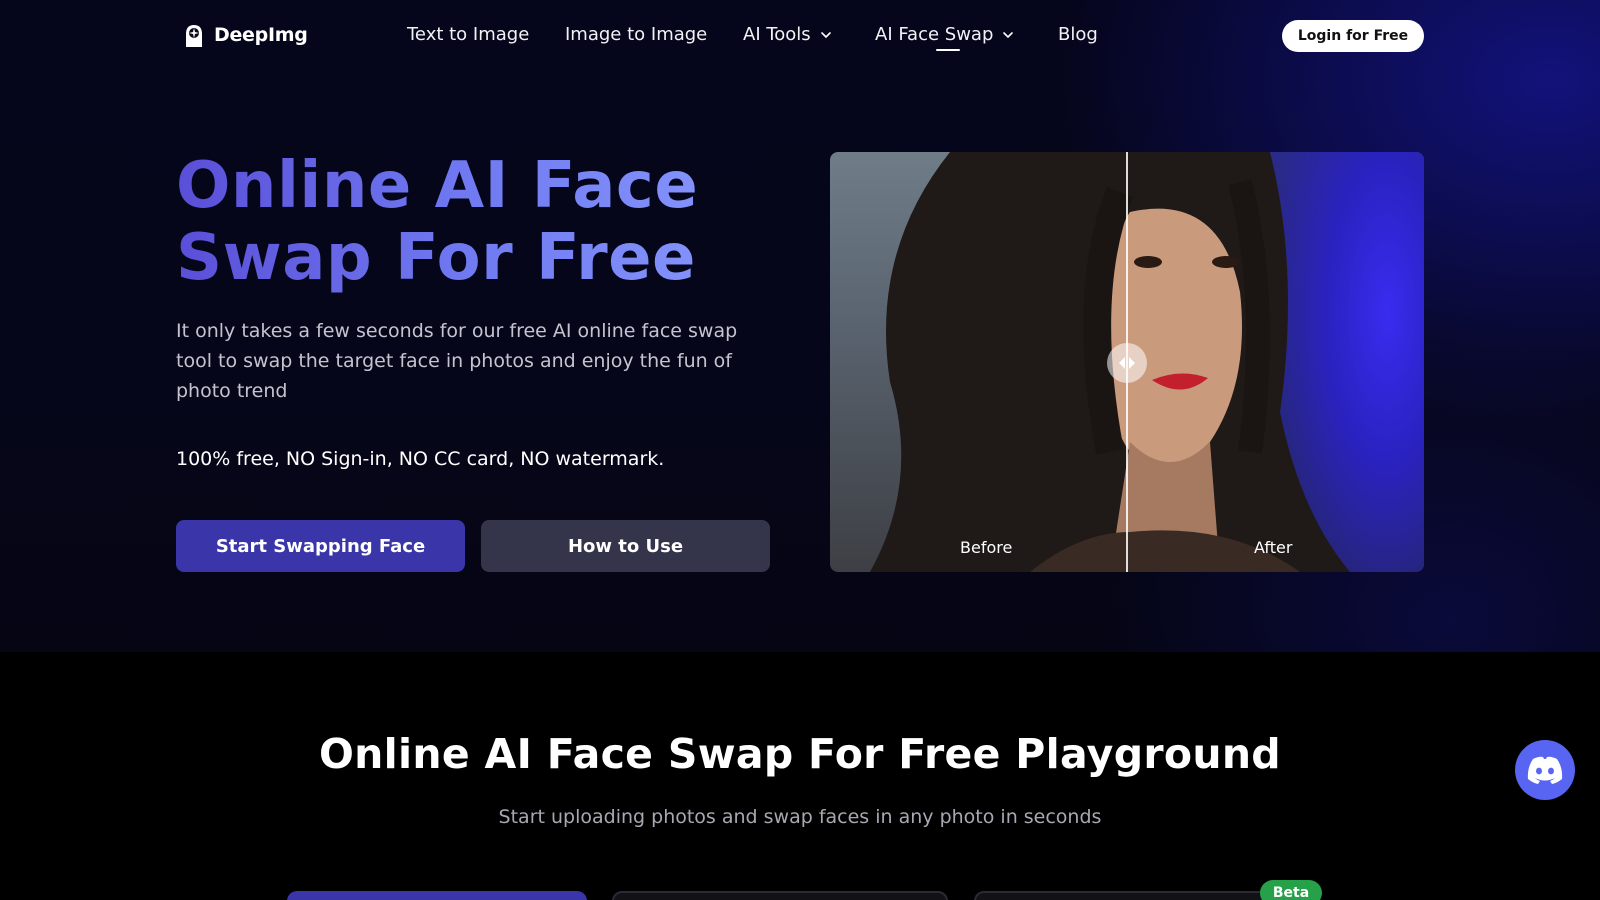 This screenshot has height=900, width=1600. I want to click on nav-label: AI Face Swap, so click(934, 34).